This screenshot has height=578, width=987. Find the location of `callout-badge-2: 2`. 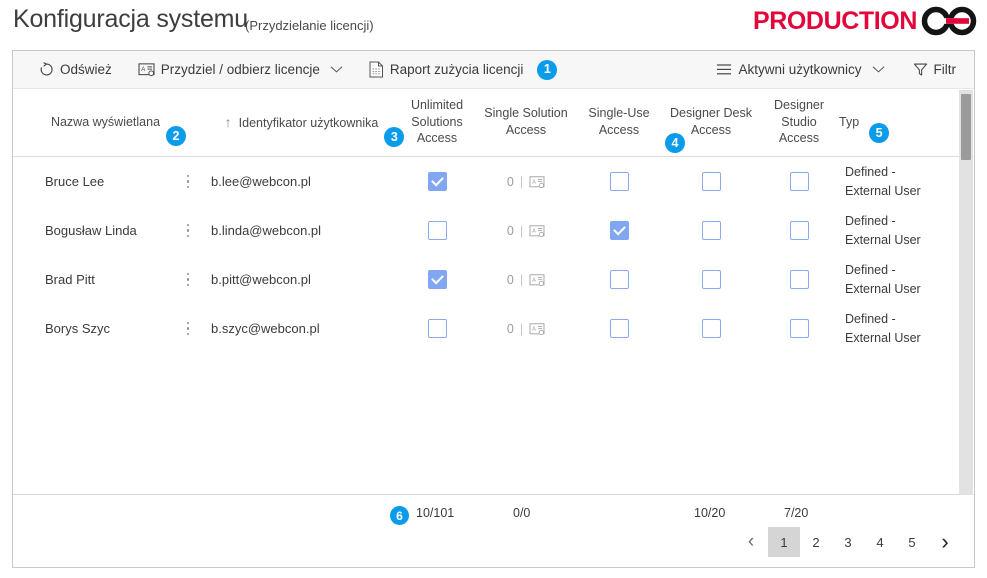

callout-badge-2: 2 is located at coordinates (176, 136).